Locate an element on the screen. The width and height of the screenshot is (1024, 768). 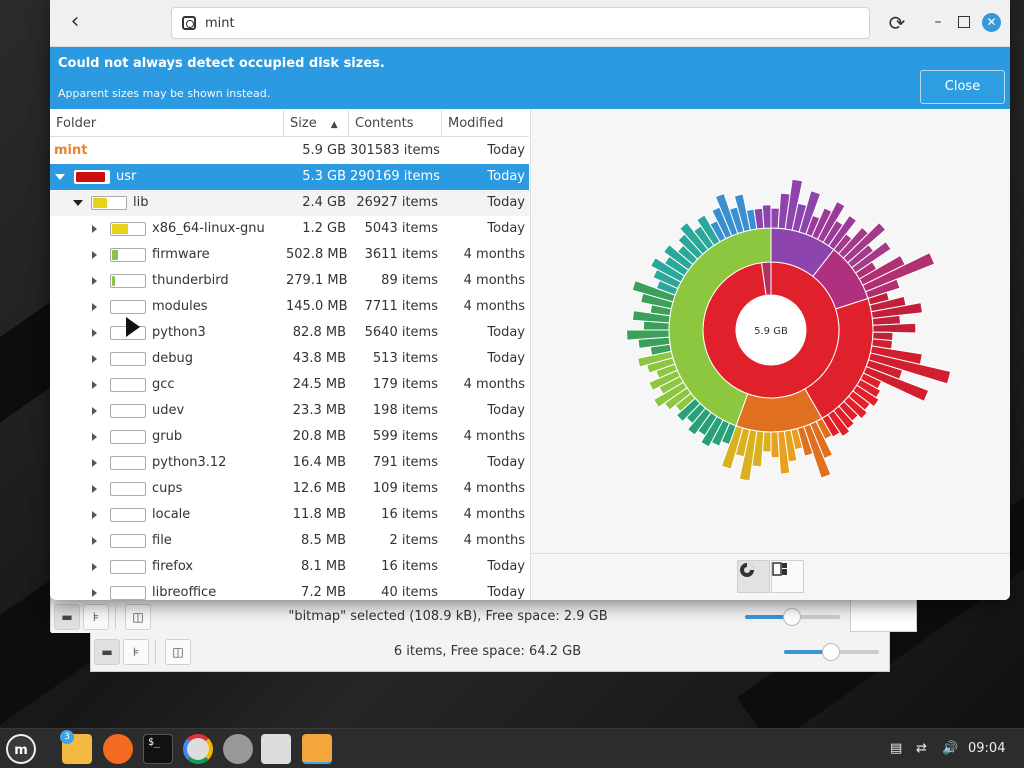
folder-contents: 40 items is located at coordinates (409, 592).